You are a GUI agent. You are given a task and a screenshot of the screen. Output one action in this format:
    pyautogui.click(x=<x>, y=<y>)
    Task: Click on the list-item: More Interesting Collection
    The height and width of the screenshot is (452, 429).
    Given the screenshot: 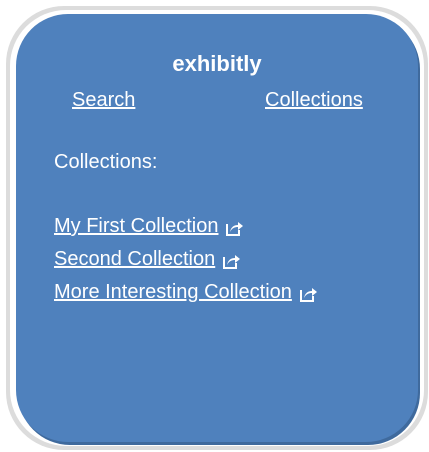 What is the action you would take?
    pyautogui.click(x=186, y=292)
    